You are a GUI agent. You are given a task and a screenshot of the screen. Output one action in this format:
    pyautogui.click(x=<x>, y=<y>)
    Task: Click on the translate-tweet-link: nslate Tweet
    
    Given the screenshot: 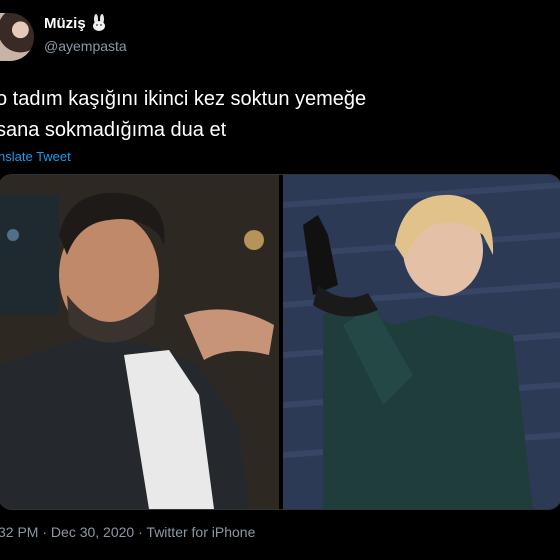 What is the action you would take?
    pyautogui.click(x=35, y=156)
    